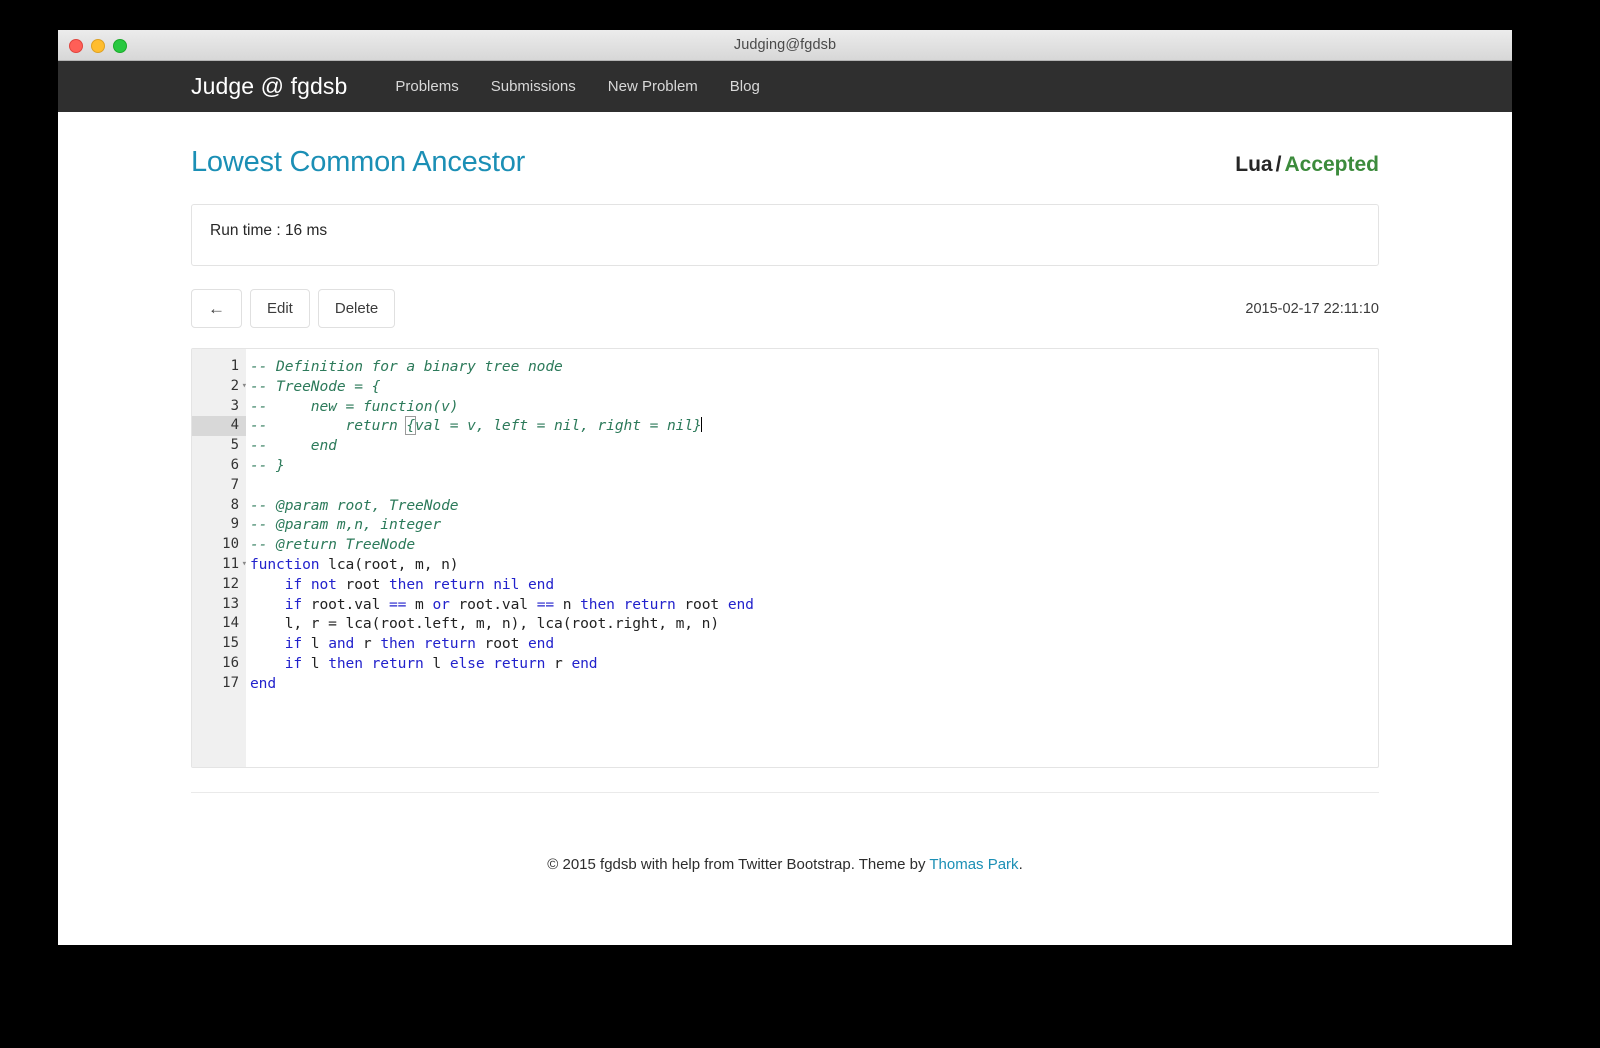 This screenshot has height=1048, width=1600. I want to click on code-token: -- Definition for a binary tree node, so click(406, 366).